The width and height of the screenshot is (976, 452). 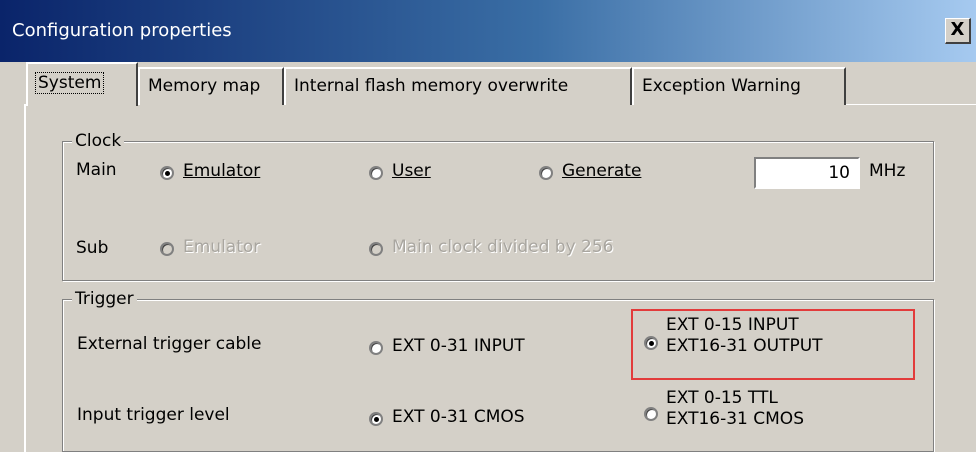 What do you see at coordinates (807, 173) in the screenshot?
I see `frequency-input: 10` at bounding box center [807, 173].